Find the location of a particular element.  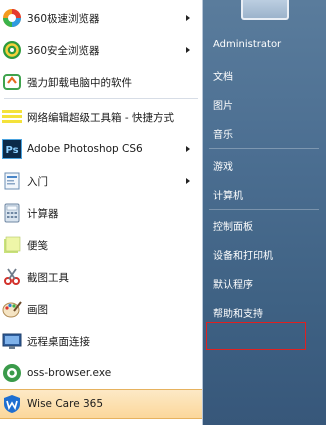

program-item-remote-desktop: 远程桌面连接 is located at coordinates (101, 341).